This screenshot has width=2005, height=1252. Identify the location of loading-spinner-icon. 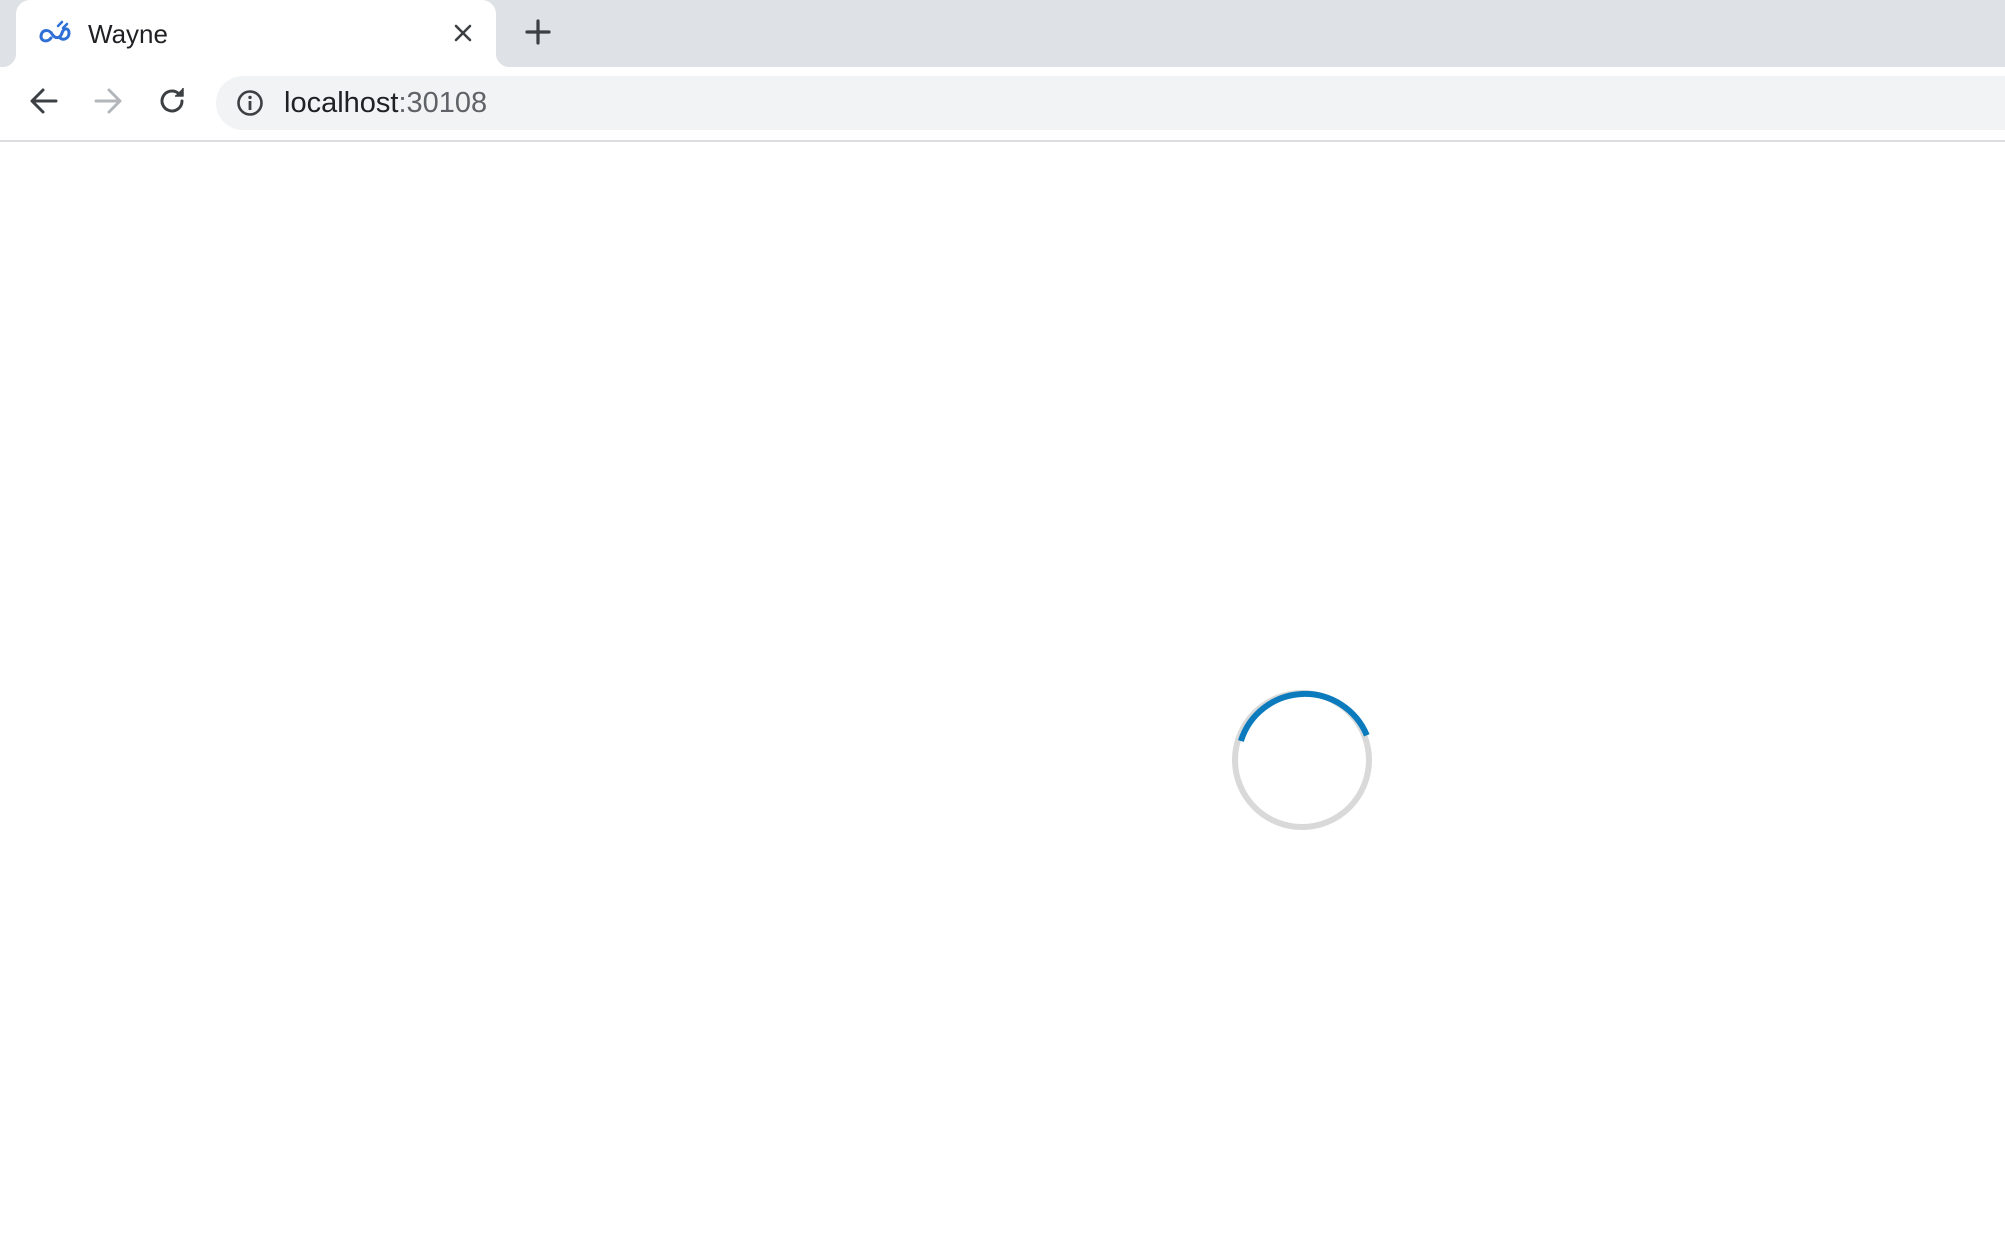
(1302, 760).